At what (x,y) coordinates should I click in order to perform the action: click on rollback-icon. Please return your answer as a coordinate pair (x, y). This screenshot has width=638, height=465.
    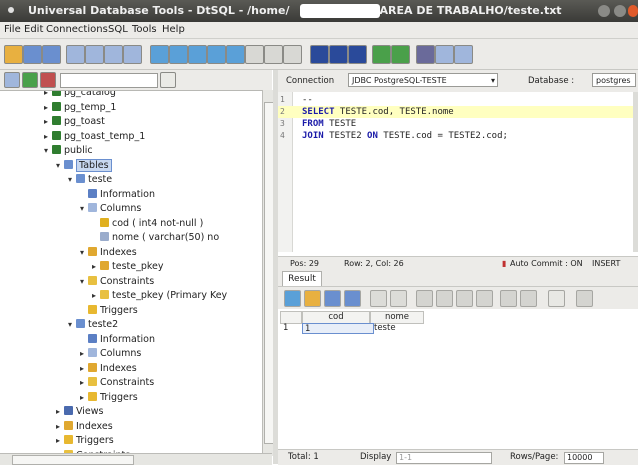
    Looking at the image, I should click on (216, 54).